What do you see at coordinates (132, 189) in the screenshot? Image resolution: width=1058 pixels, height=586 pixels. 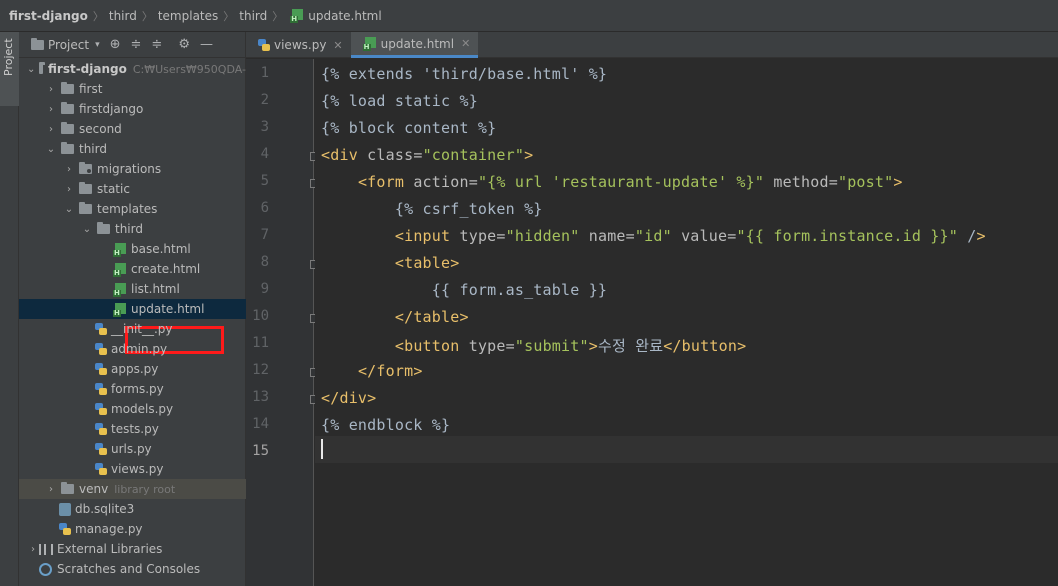 I see `tree-item-static: › static` at bounding box center [132, 189].